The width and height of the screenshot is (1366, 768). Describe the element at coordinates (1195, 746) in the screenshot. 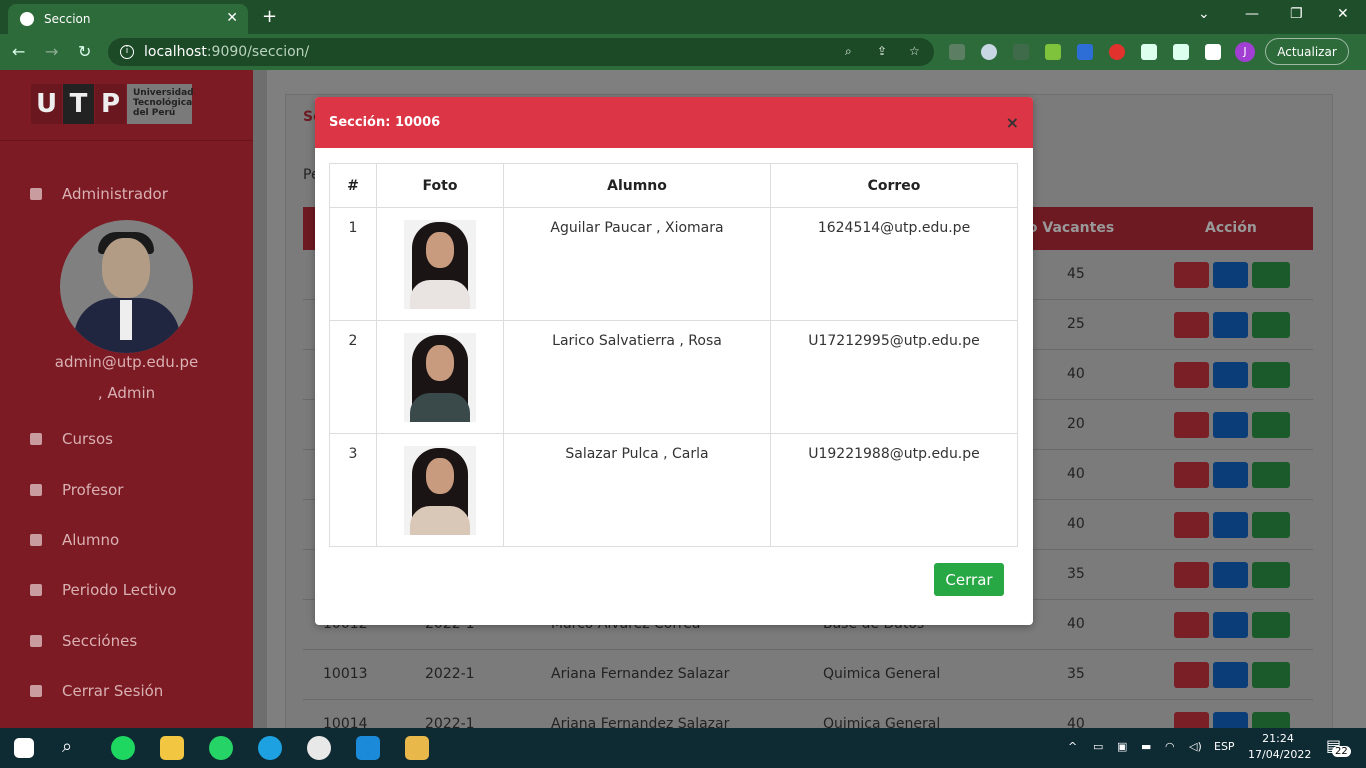

I see `volume-icon: ◁)` at that location.